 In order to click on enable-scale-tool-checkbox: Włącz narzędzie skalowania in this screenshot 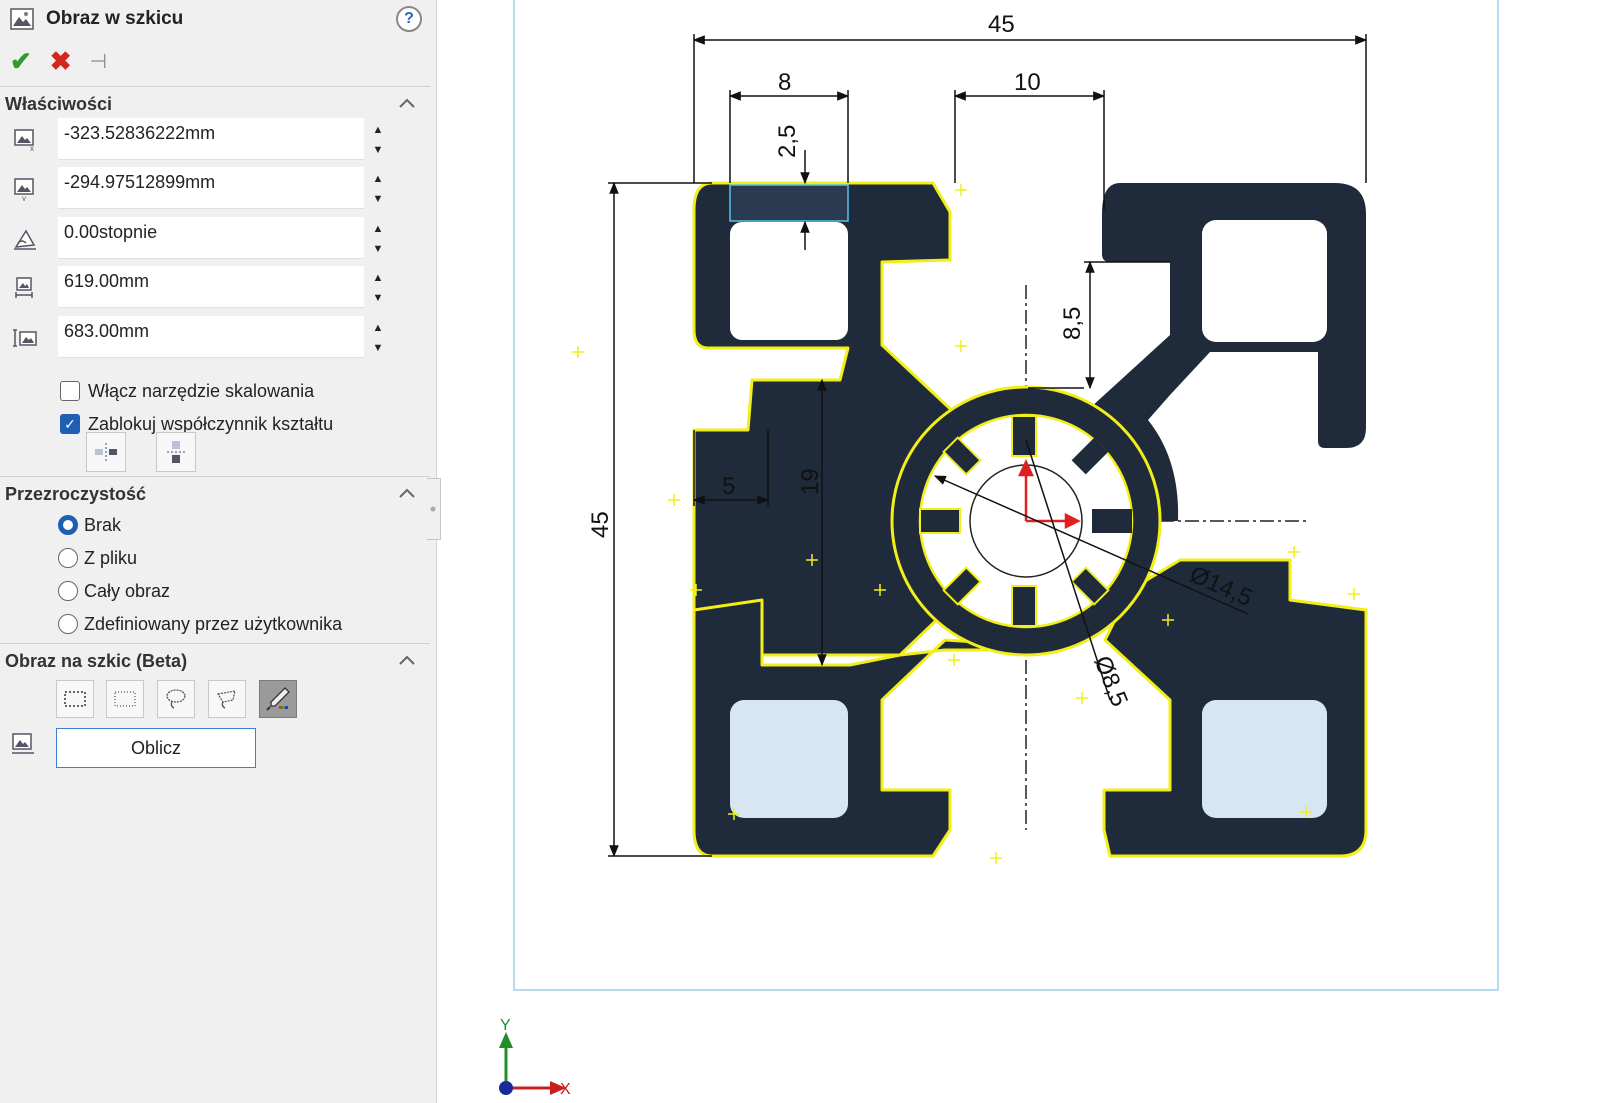, I will do `click(187, 391)`.